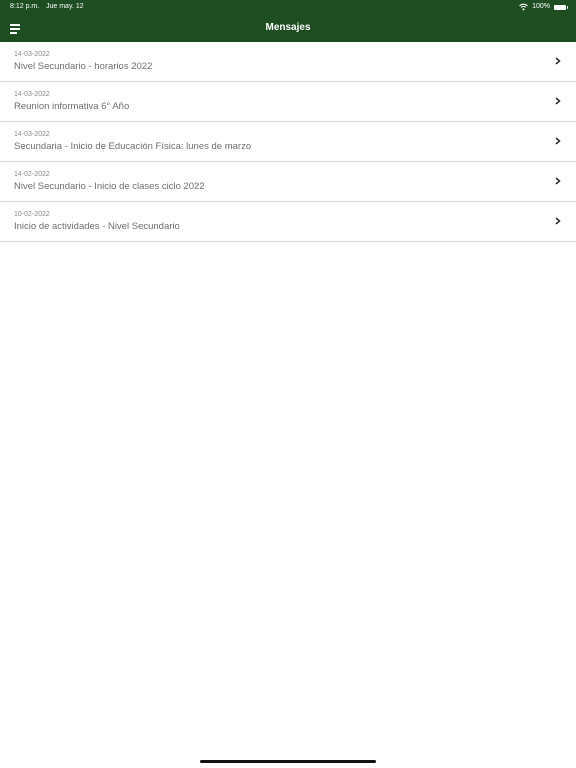 The height and width of the screenshot is (768, 576). What do you see at coordinates (15, 25) in the screenshot?
I see `hamburger-menu-icon` at bounding box center [15, 25].